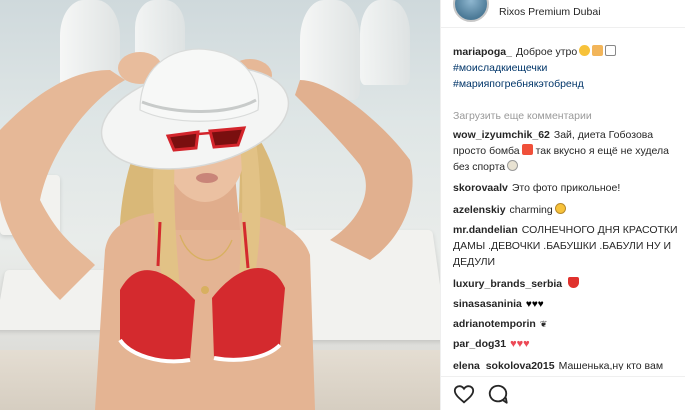 This screenshot has width=685, height=410. Describe the element at coordinates (464, 394) in the screenshot. I see `heart-outline-icon` at that location.